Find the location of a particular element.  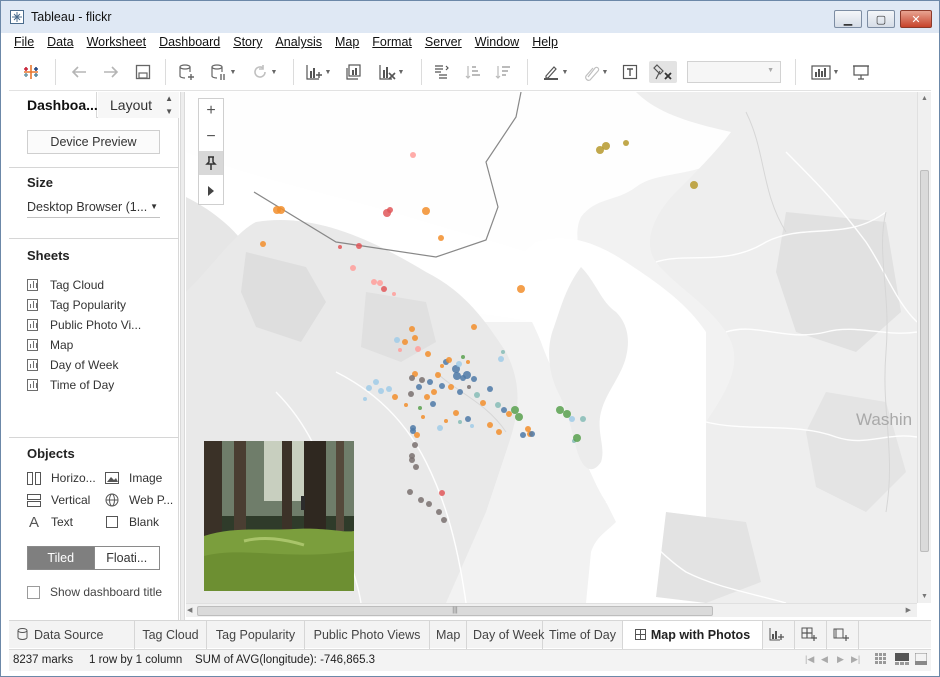

show-tabs-icon is located at coordinates (921, 660).